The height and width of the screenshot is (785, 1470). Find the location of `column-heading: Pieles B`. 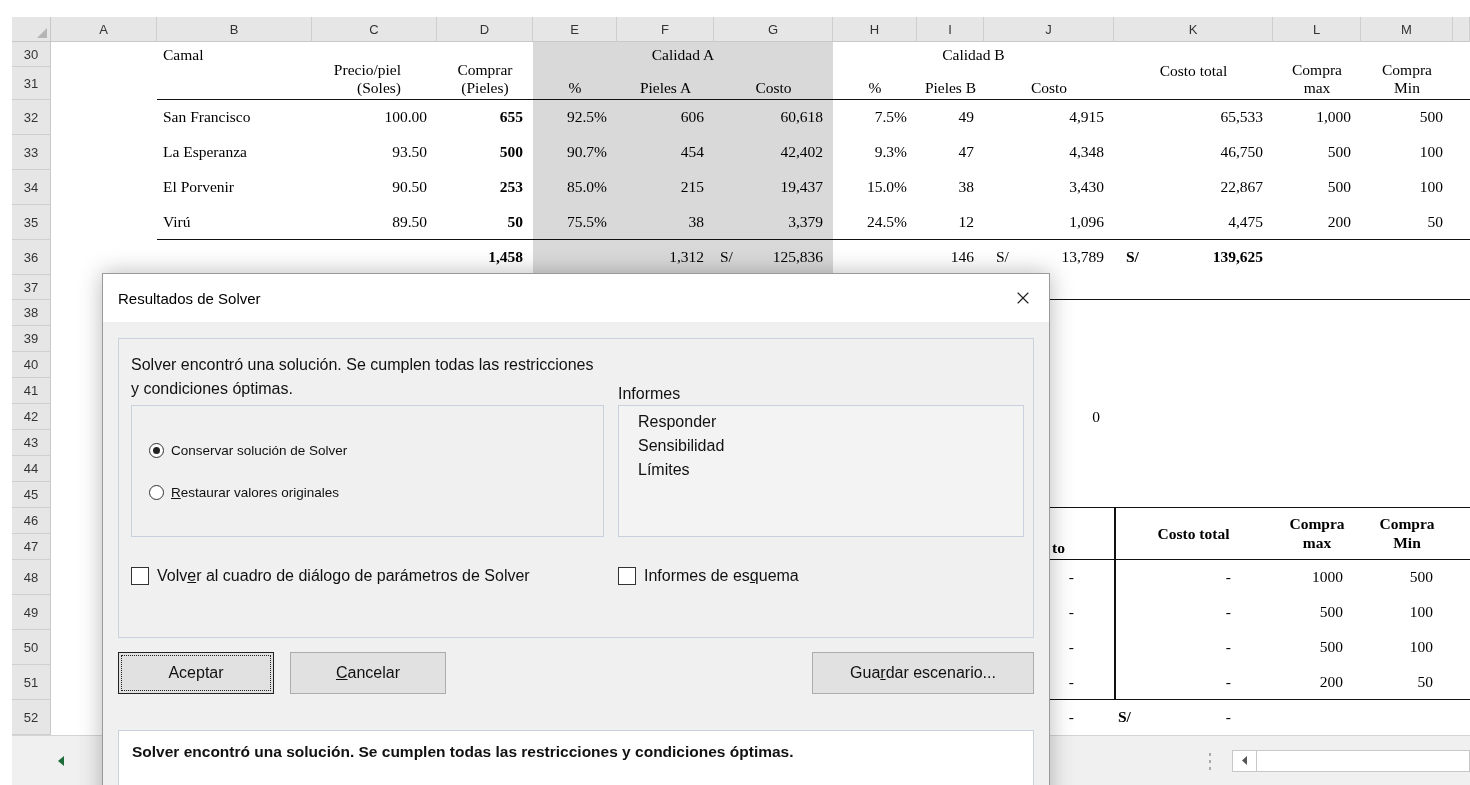

column-heading: Pieles B is located at coordinates (950, 88).